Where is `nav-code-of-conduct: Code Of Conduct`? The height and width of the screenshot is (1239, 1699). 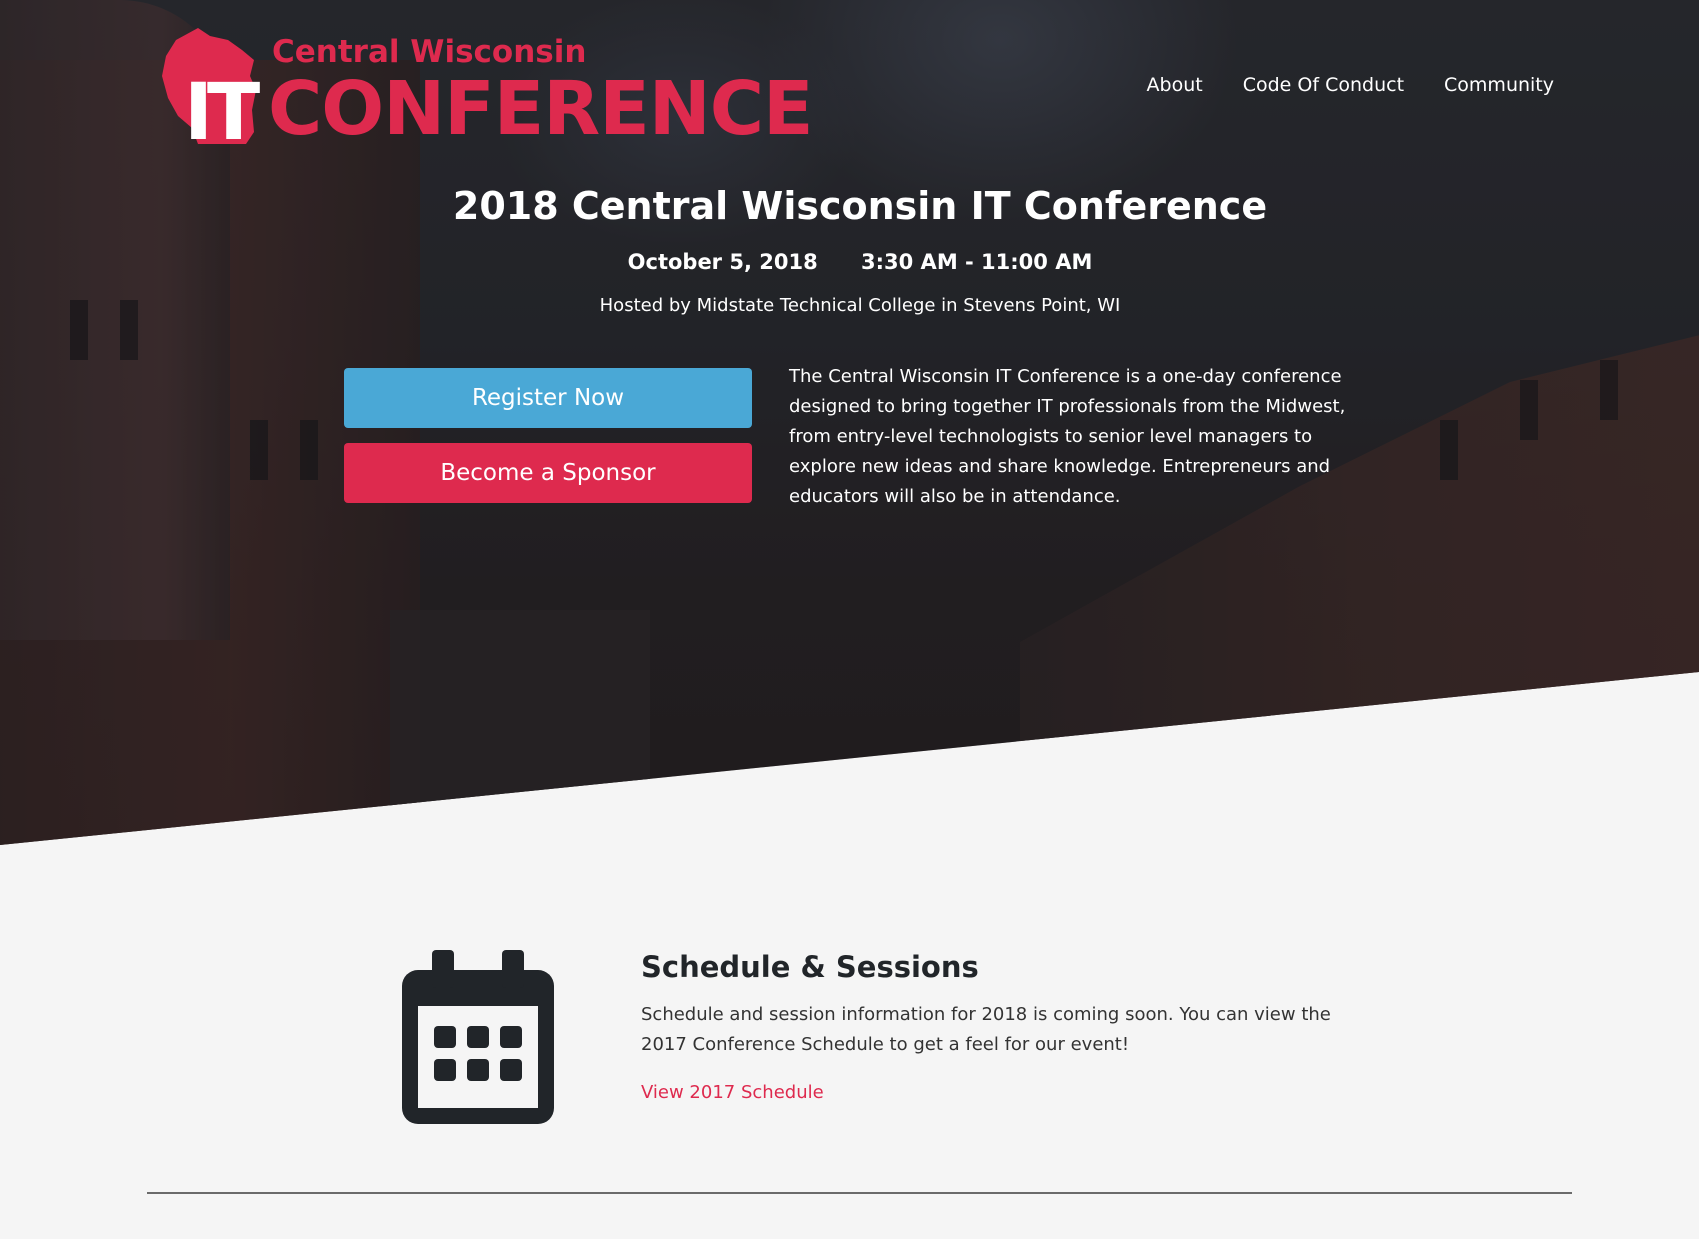 nav-code-of-conduct: Code Of Conduct is located at coordinates (1323, 85).